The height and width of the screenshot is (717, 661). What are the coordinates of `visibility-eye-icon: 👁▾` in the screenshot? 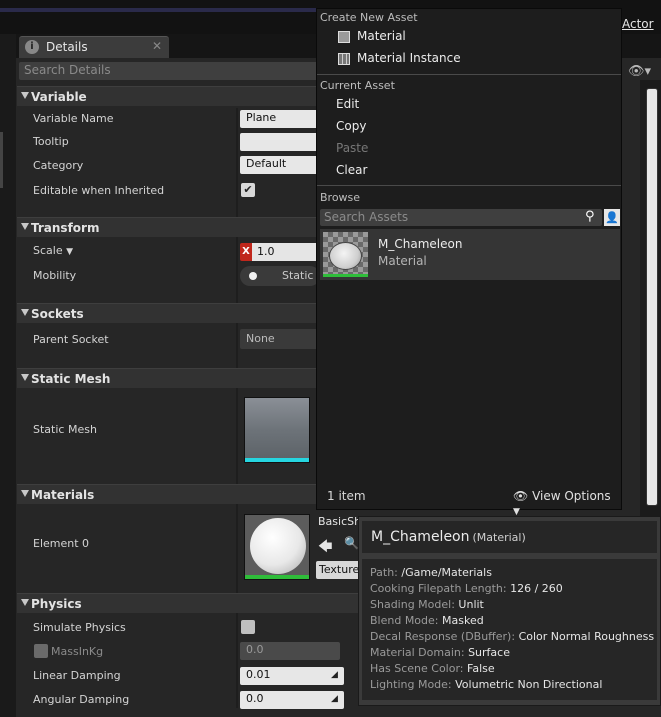 It's located at (639, 71).